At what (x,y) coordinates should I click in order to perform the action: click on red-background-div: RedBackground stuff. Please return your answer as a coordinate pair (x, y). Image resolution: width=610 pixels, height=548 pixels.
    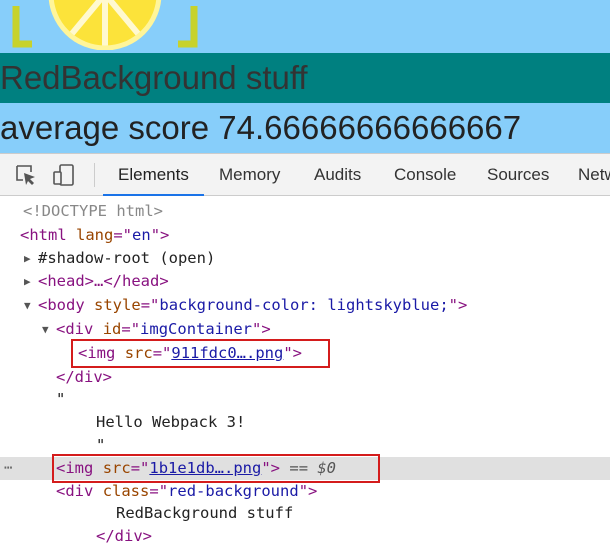
    Looking at the image, I should click on (305, 78).